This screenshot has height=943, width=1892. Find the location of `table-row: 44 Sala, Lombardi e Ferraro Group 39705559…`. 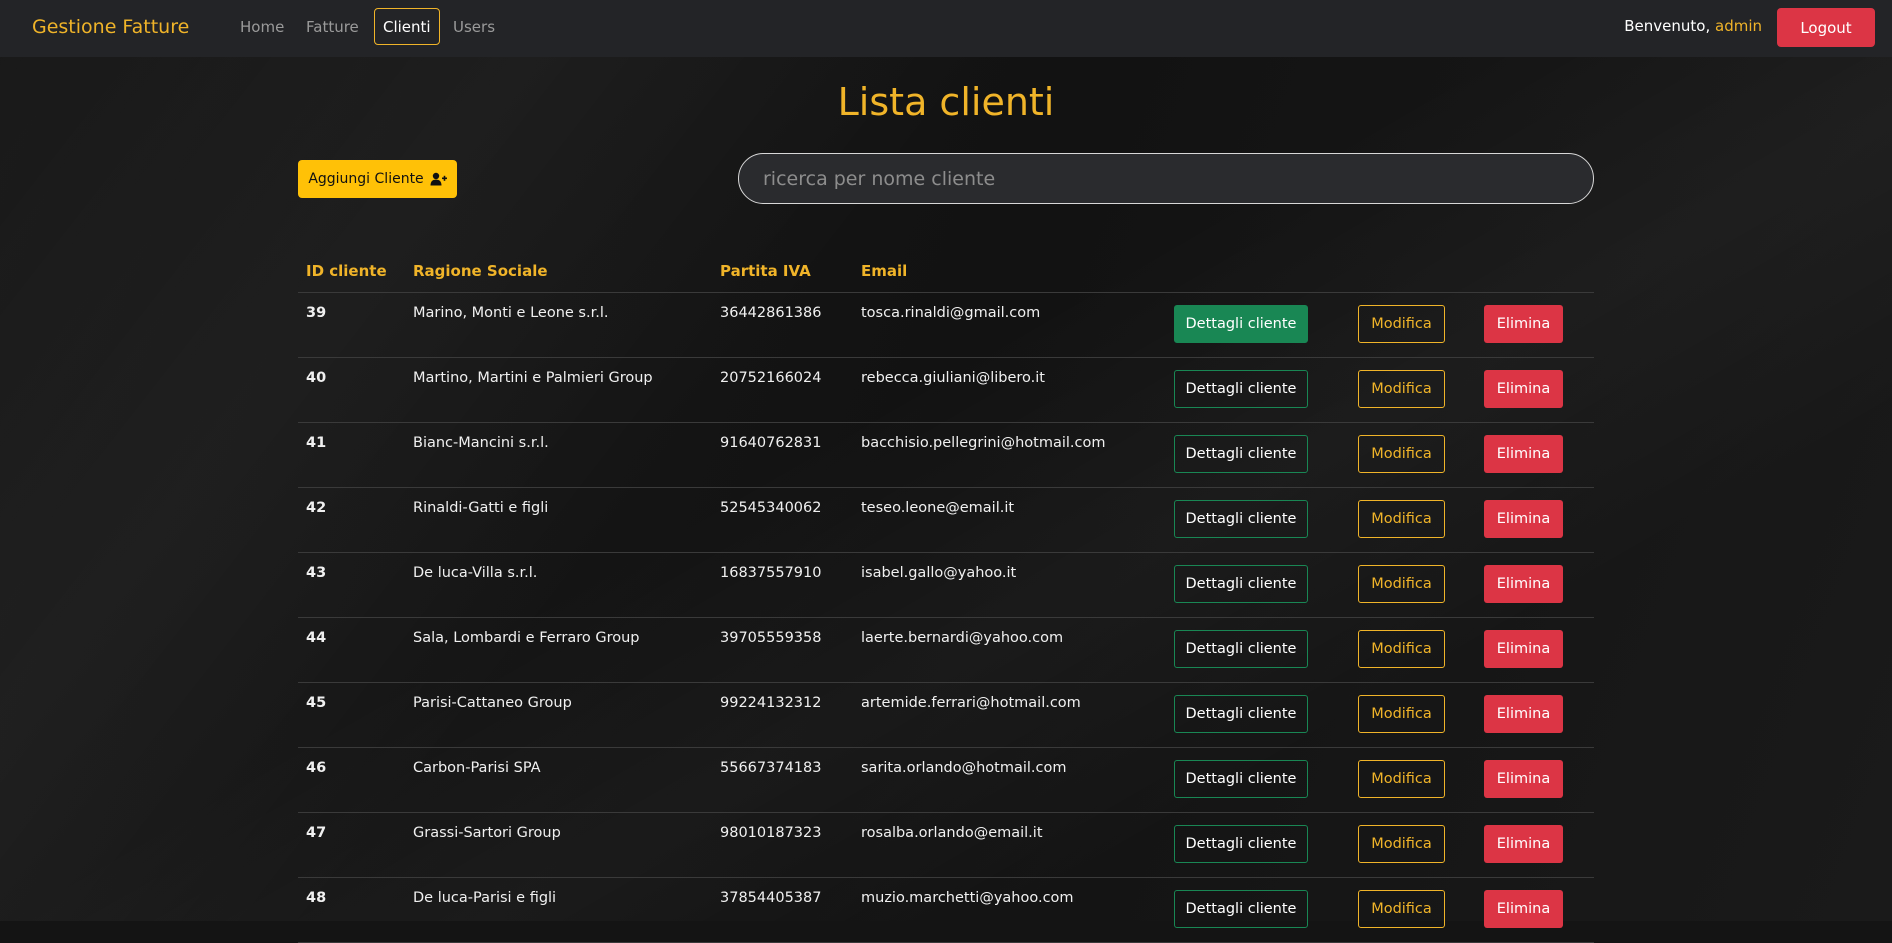

table-row: 44 Sala, Lombardi e Ferraro Group 39705559… is located at coordinates (946, 650).